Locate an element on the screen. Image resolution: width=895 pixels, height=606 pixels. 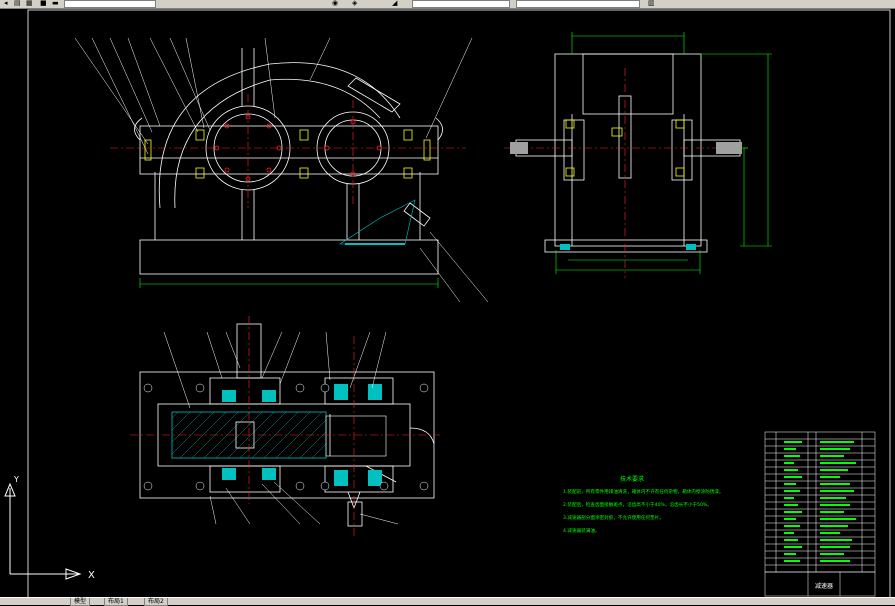
shaft-end-left is located at coordinates (519, 148).